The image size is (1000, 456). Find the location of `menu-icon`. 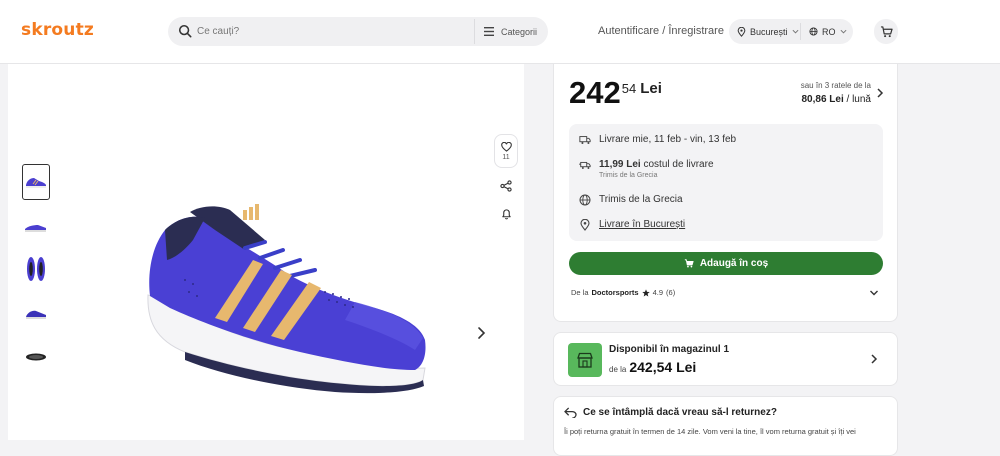

menu-icon is located at coordinates (489, 31).